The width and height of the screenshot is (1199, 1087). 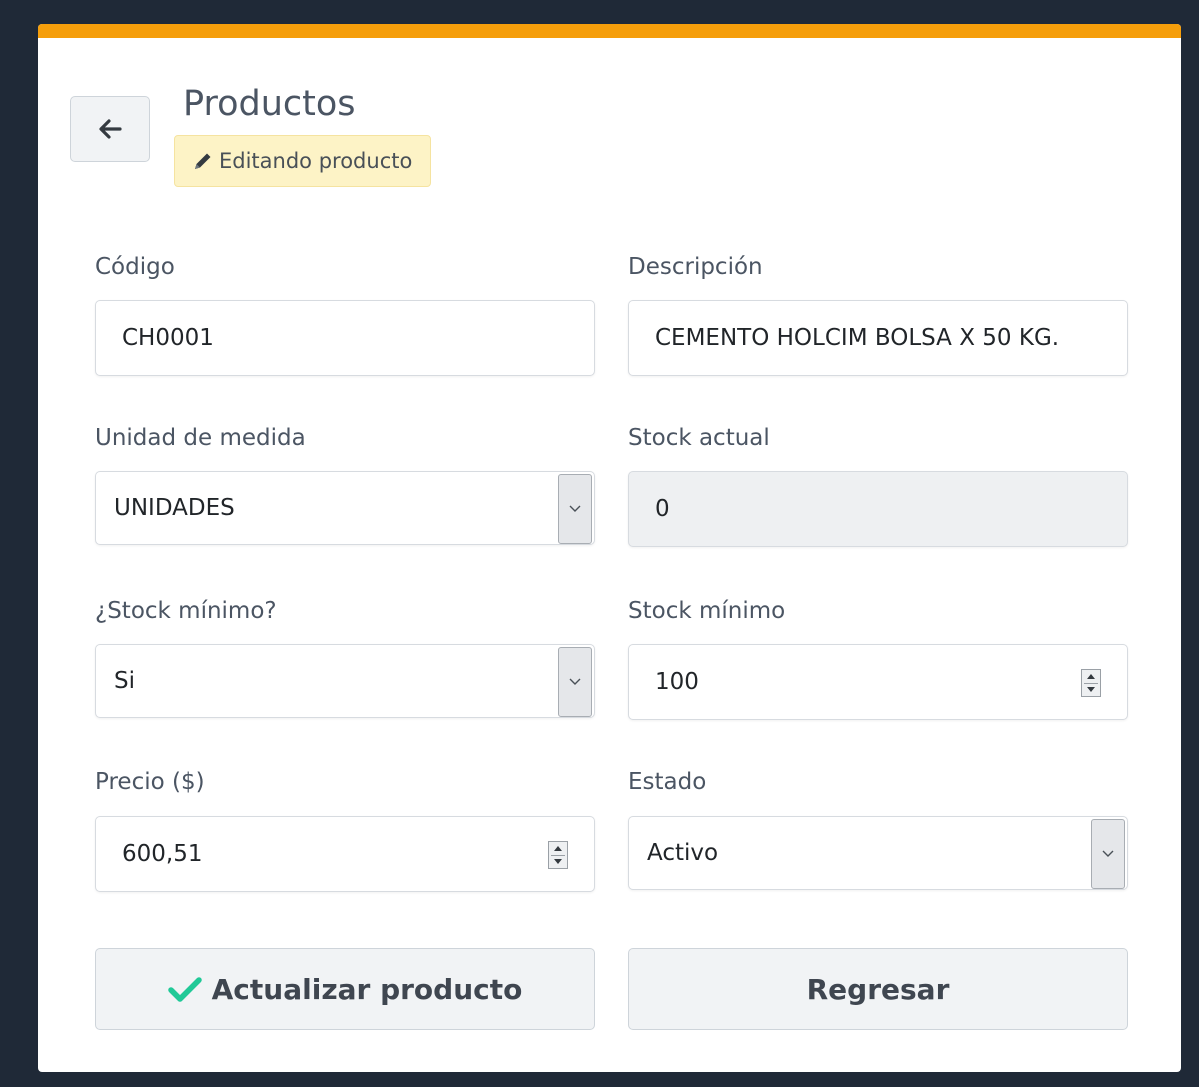 What do you see at coordinates (345, 338) in the screenshot?
I see `codigo-input: CH0001` at bounding box center [345, 338].